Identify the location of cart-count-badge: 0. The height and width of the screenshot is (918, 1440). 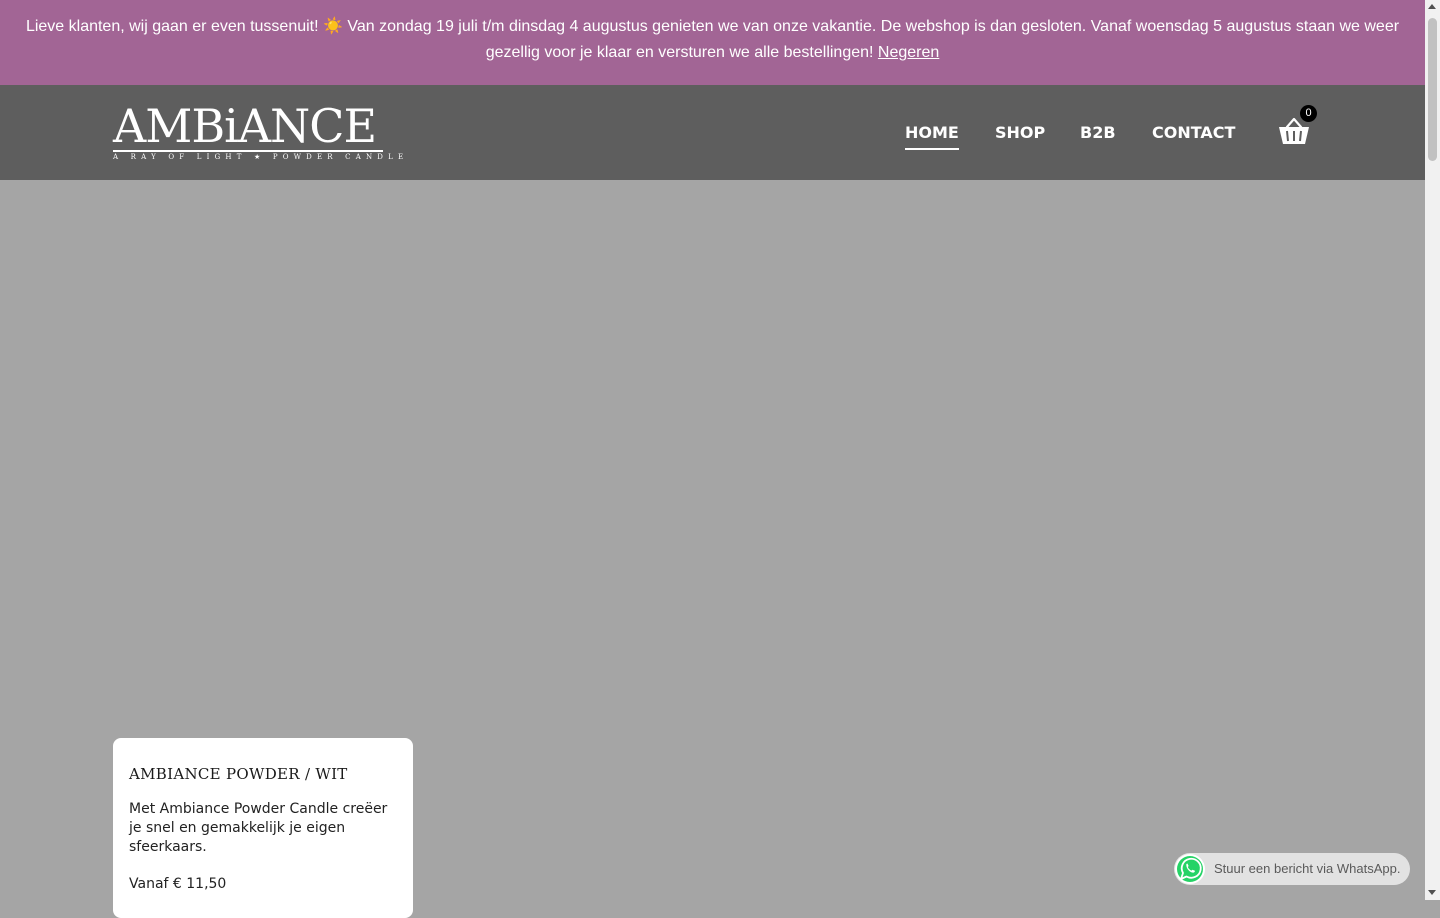
(1308, 113).